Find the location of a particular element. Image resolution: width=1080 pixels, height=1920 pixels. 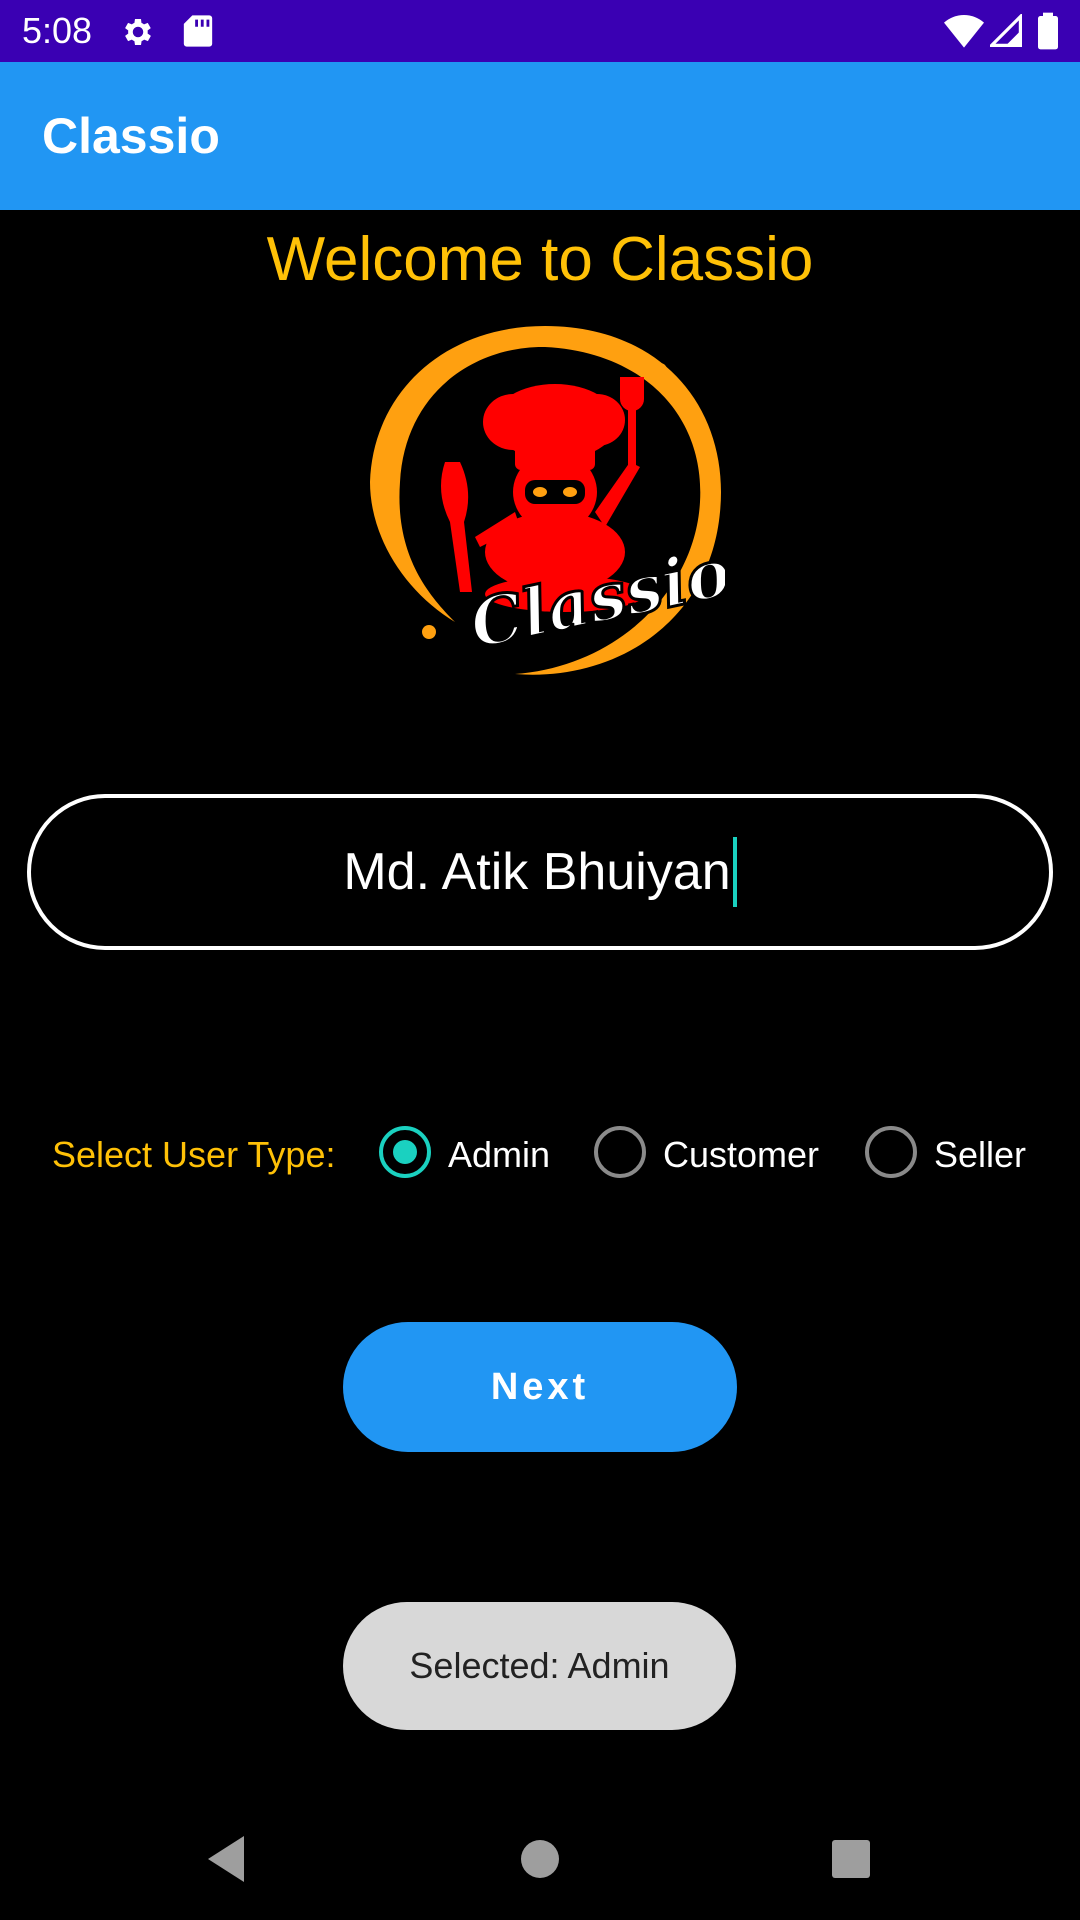

radio-customer is located at coordinates (620, 1152).